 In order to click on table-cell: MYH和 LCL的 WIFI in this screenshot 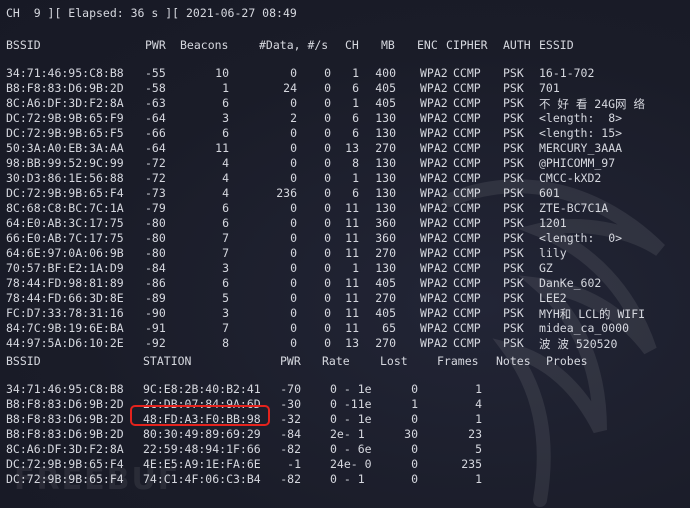, I will do `click(592, 314)`.